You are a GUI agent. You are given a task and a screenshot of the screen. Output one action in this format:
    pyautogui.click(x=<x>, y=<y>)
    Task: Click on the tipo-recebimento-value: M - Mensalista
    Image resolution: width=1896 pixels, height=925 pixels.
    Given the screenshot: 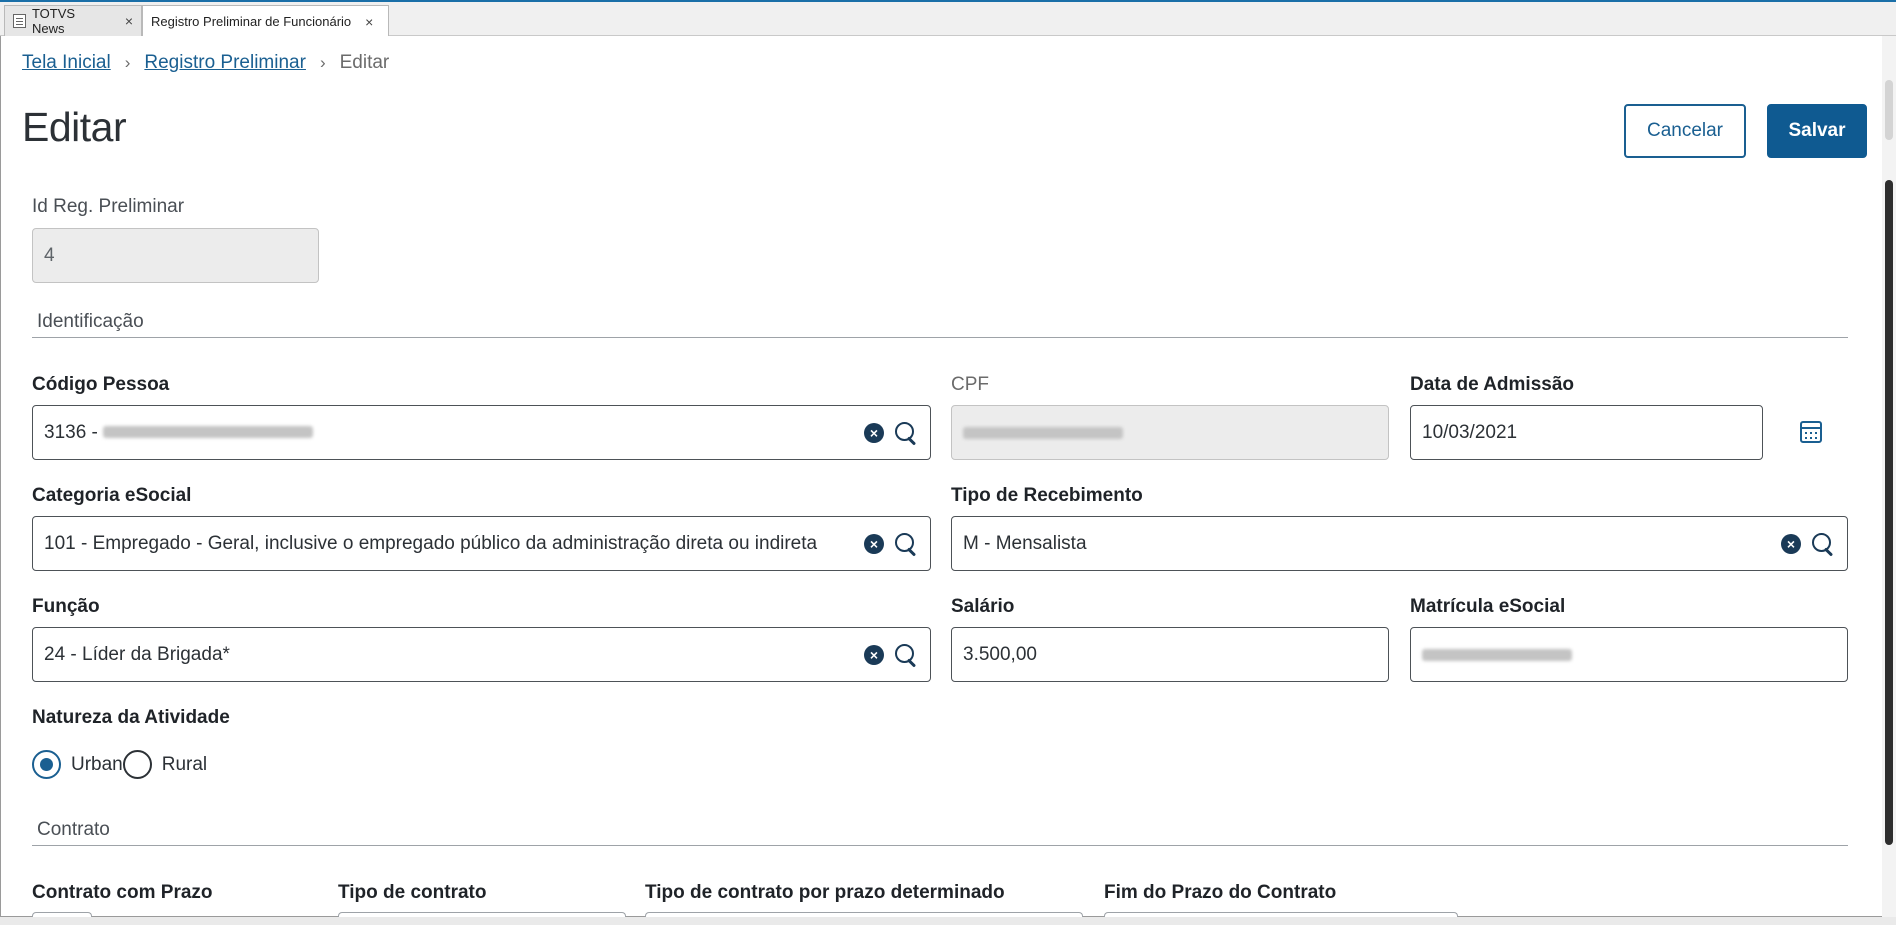 What is the action you would take?
    pyautogui.click(x=1025, y=543)
    